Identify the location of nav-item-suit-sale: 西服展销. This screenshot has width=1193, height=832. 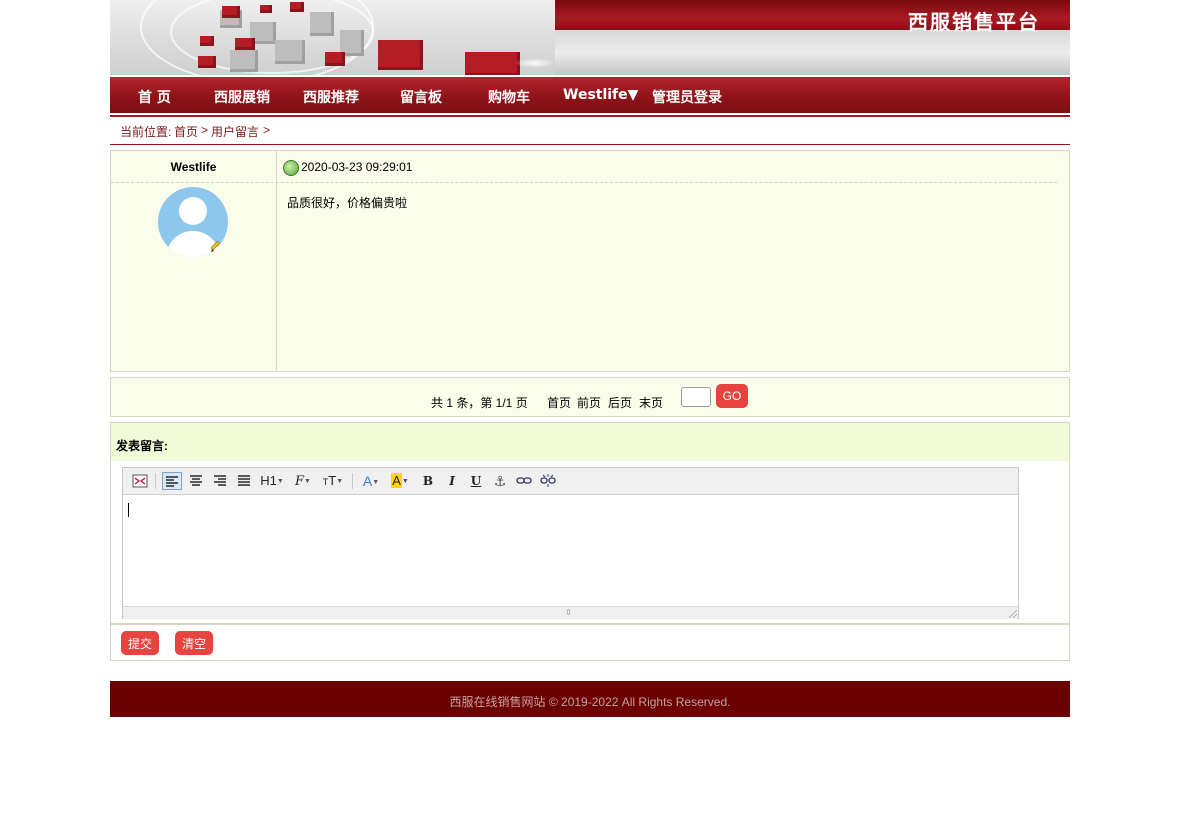
(242, 97).